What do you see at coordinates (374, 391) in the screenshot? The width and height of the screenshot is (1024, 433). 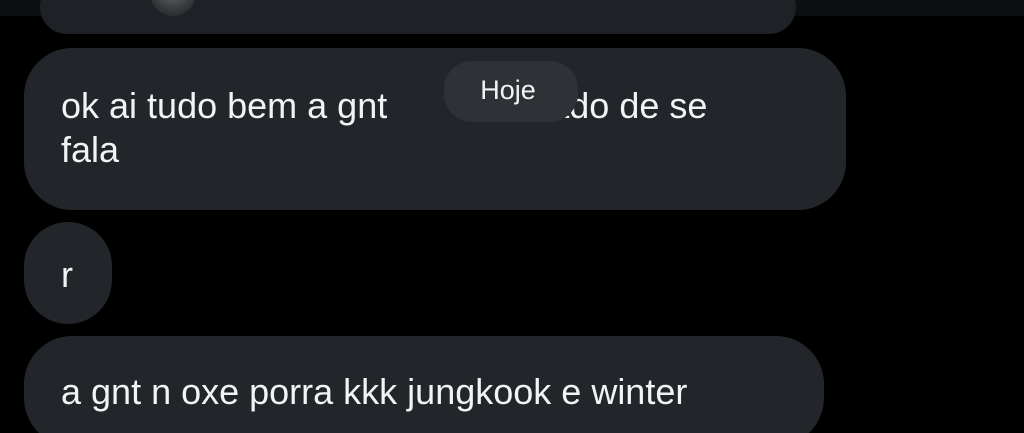 I see `message-text: a gnt n oxe porra kkk jungkook e winter` at bounding box center [374, 391].